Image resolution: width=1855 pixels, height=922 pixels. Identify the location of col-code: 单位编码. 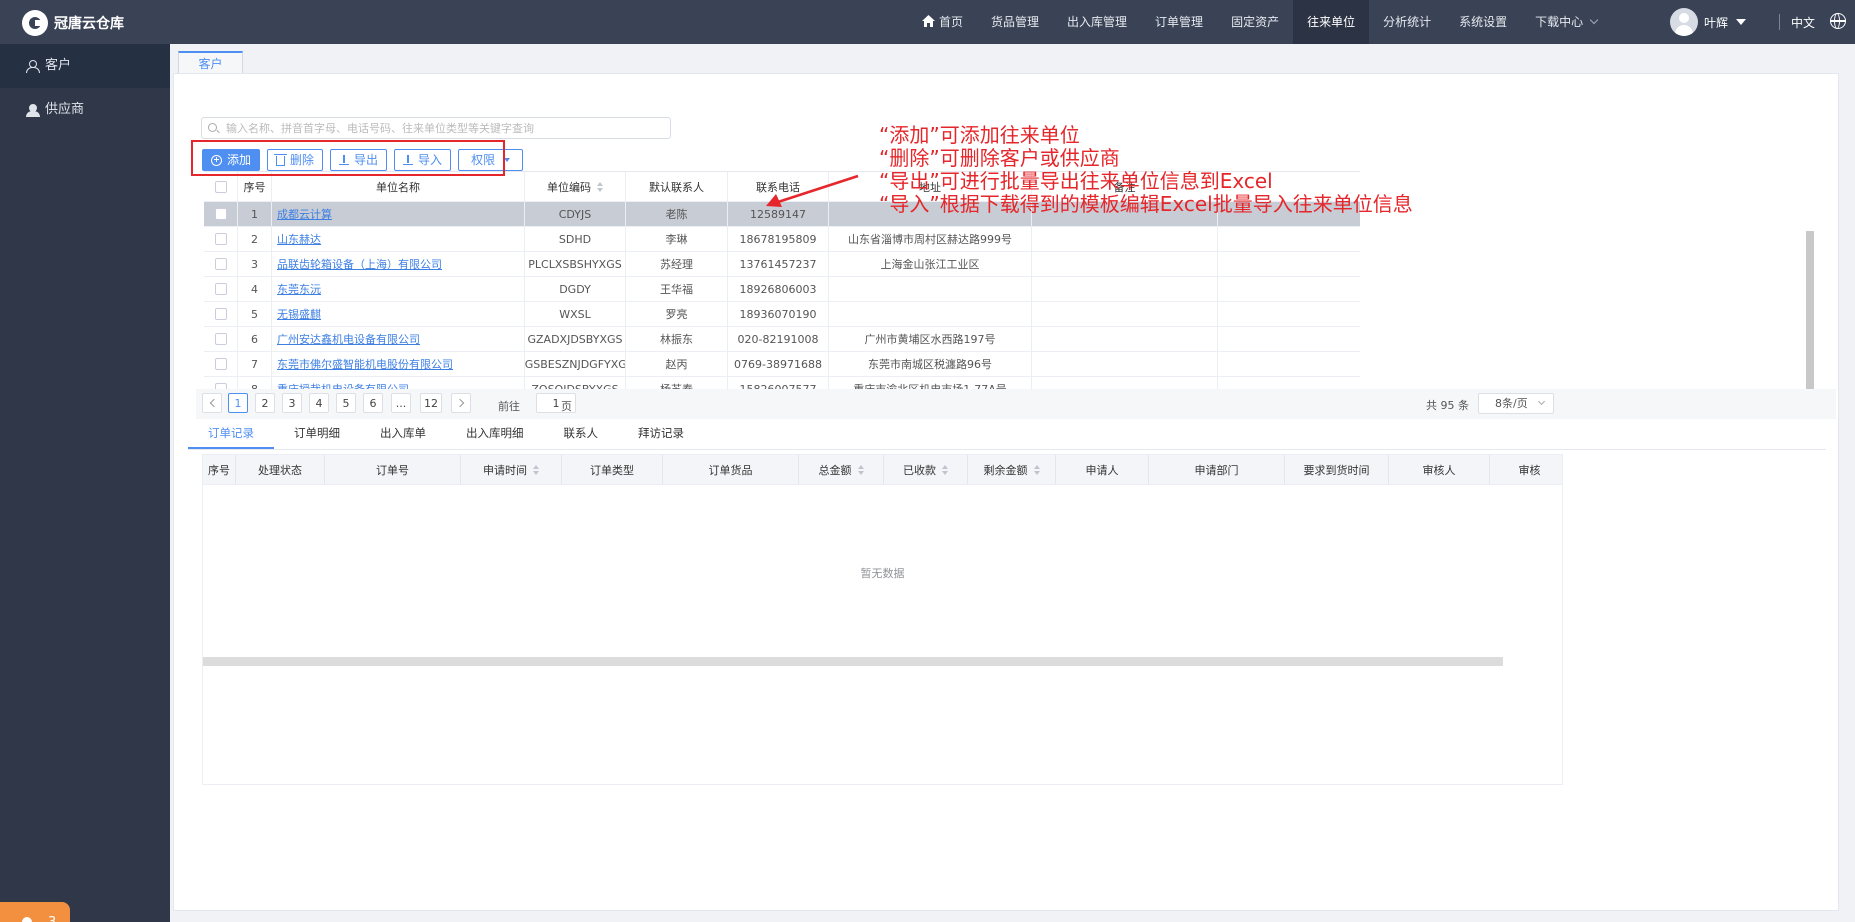
(575, 186).